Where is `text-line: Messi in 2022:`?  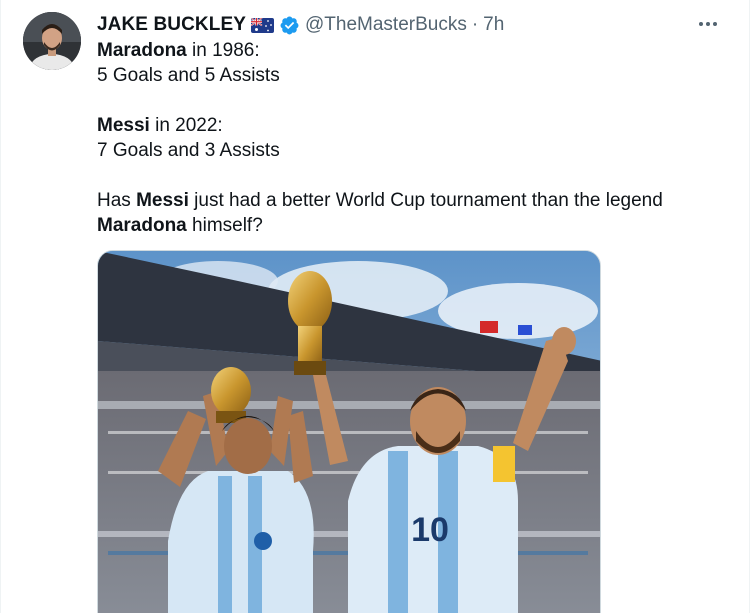 text-line: Messi in 2022: is located at coordinates (407, 125).